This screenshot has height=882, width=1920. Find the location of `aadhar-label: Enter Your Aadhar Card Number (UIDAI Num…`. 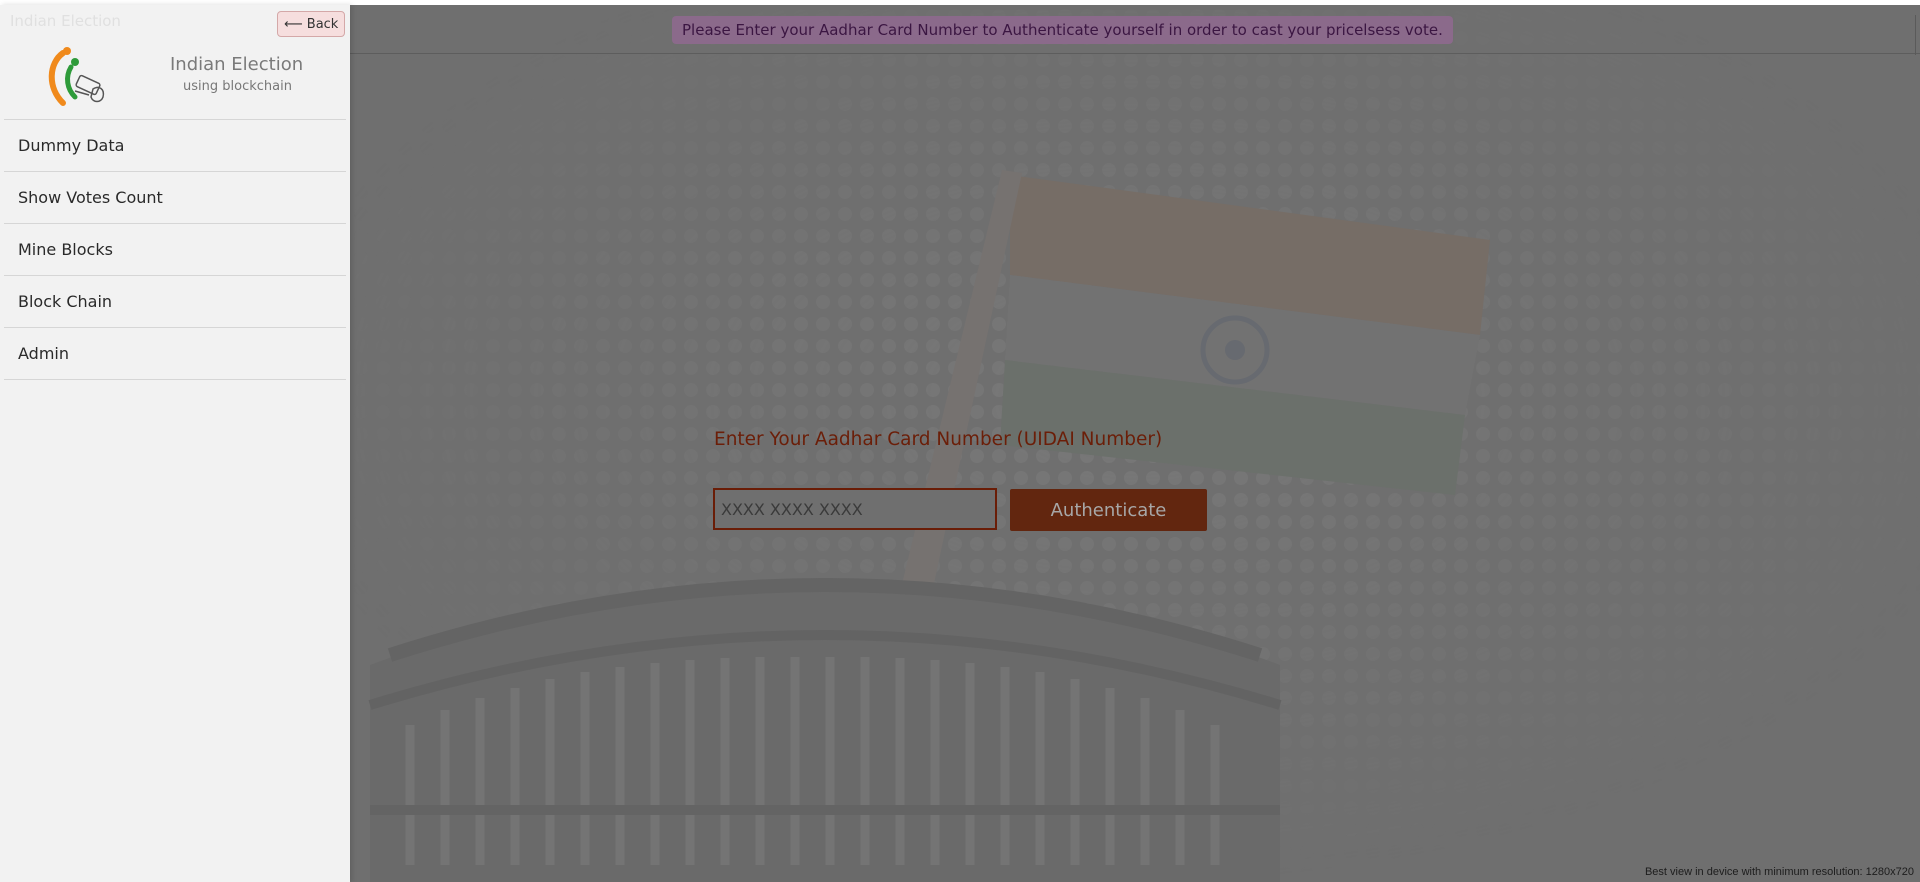

aadhar-label: Enter Your Aadhar Card Number (UIDAI Num… is located at coordinates (938, 439).